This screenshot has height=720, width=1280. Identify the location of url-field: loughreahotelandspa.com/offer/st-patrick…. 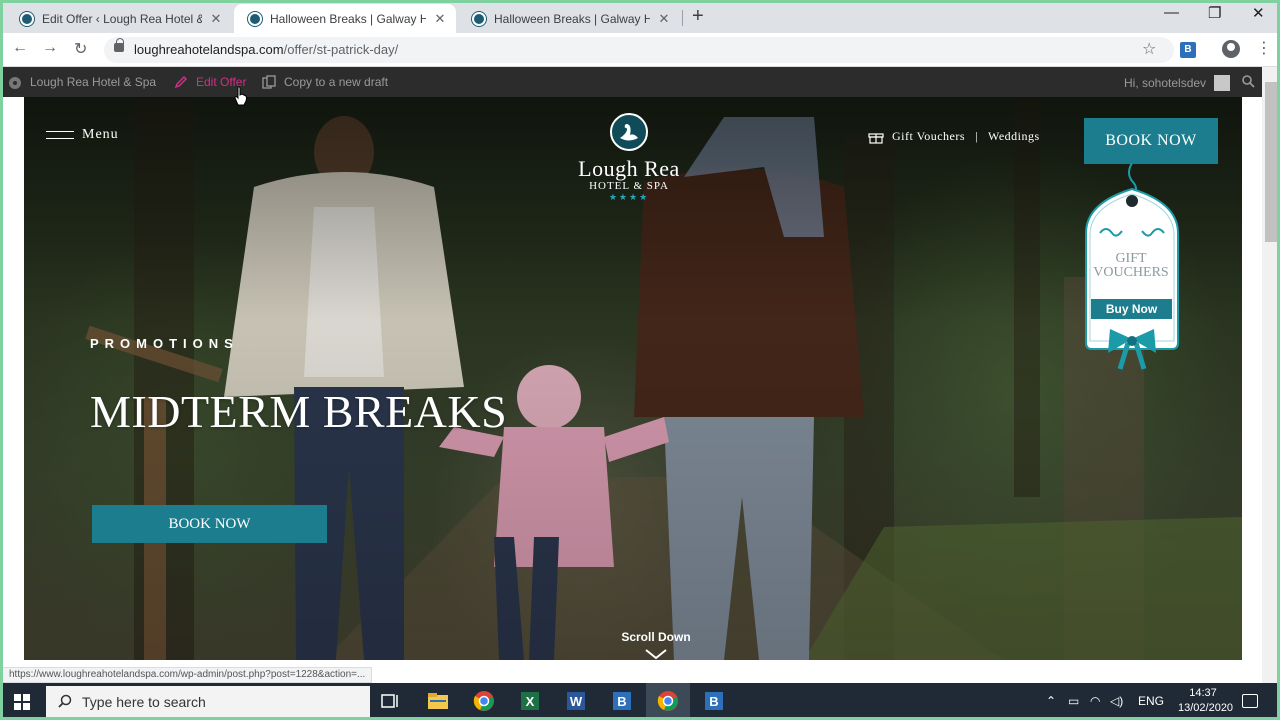
(639, 50).